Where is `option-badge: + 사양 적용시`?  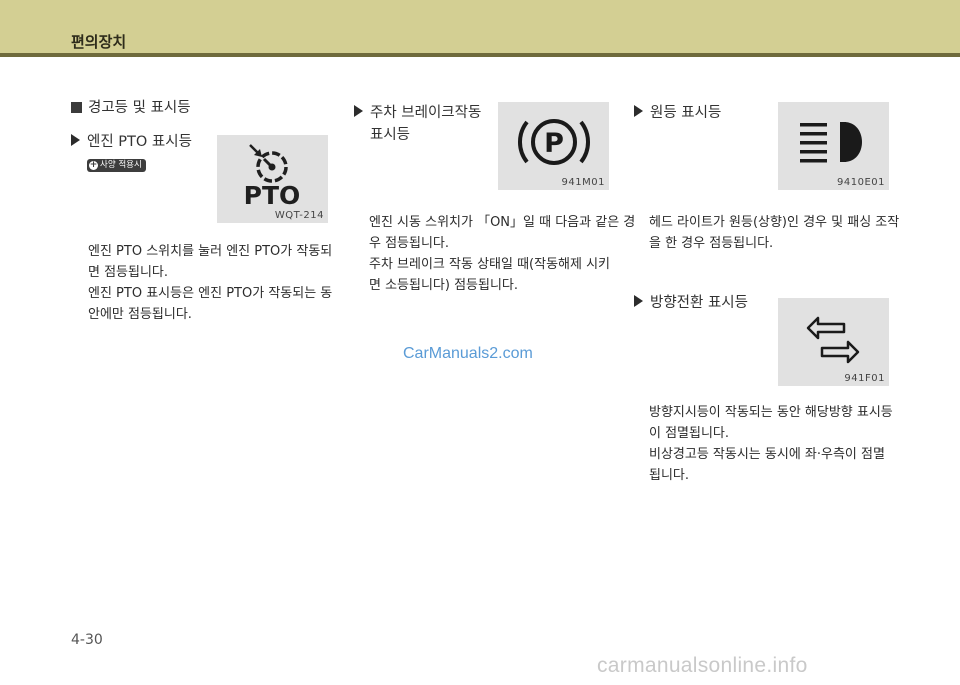 option-badge: + 사양 적용시 is located at coordinates (116, 165).